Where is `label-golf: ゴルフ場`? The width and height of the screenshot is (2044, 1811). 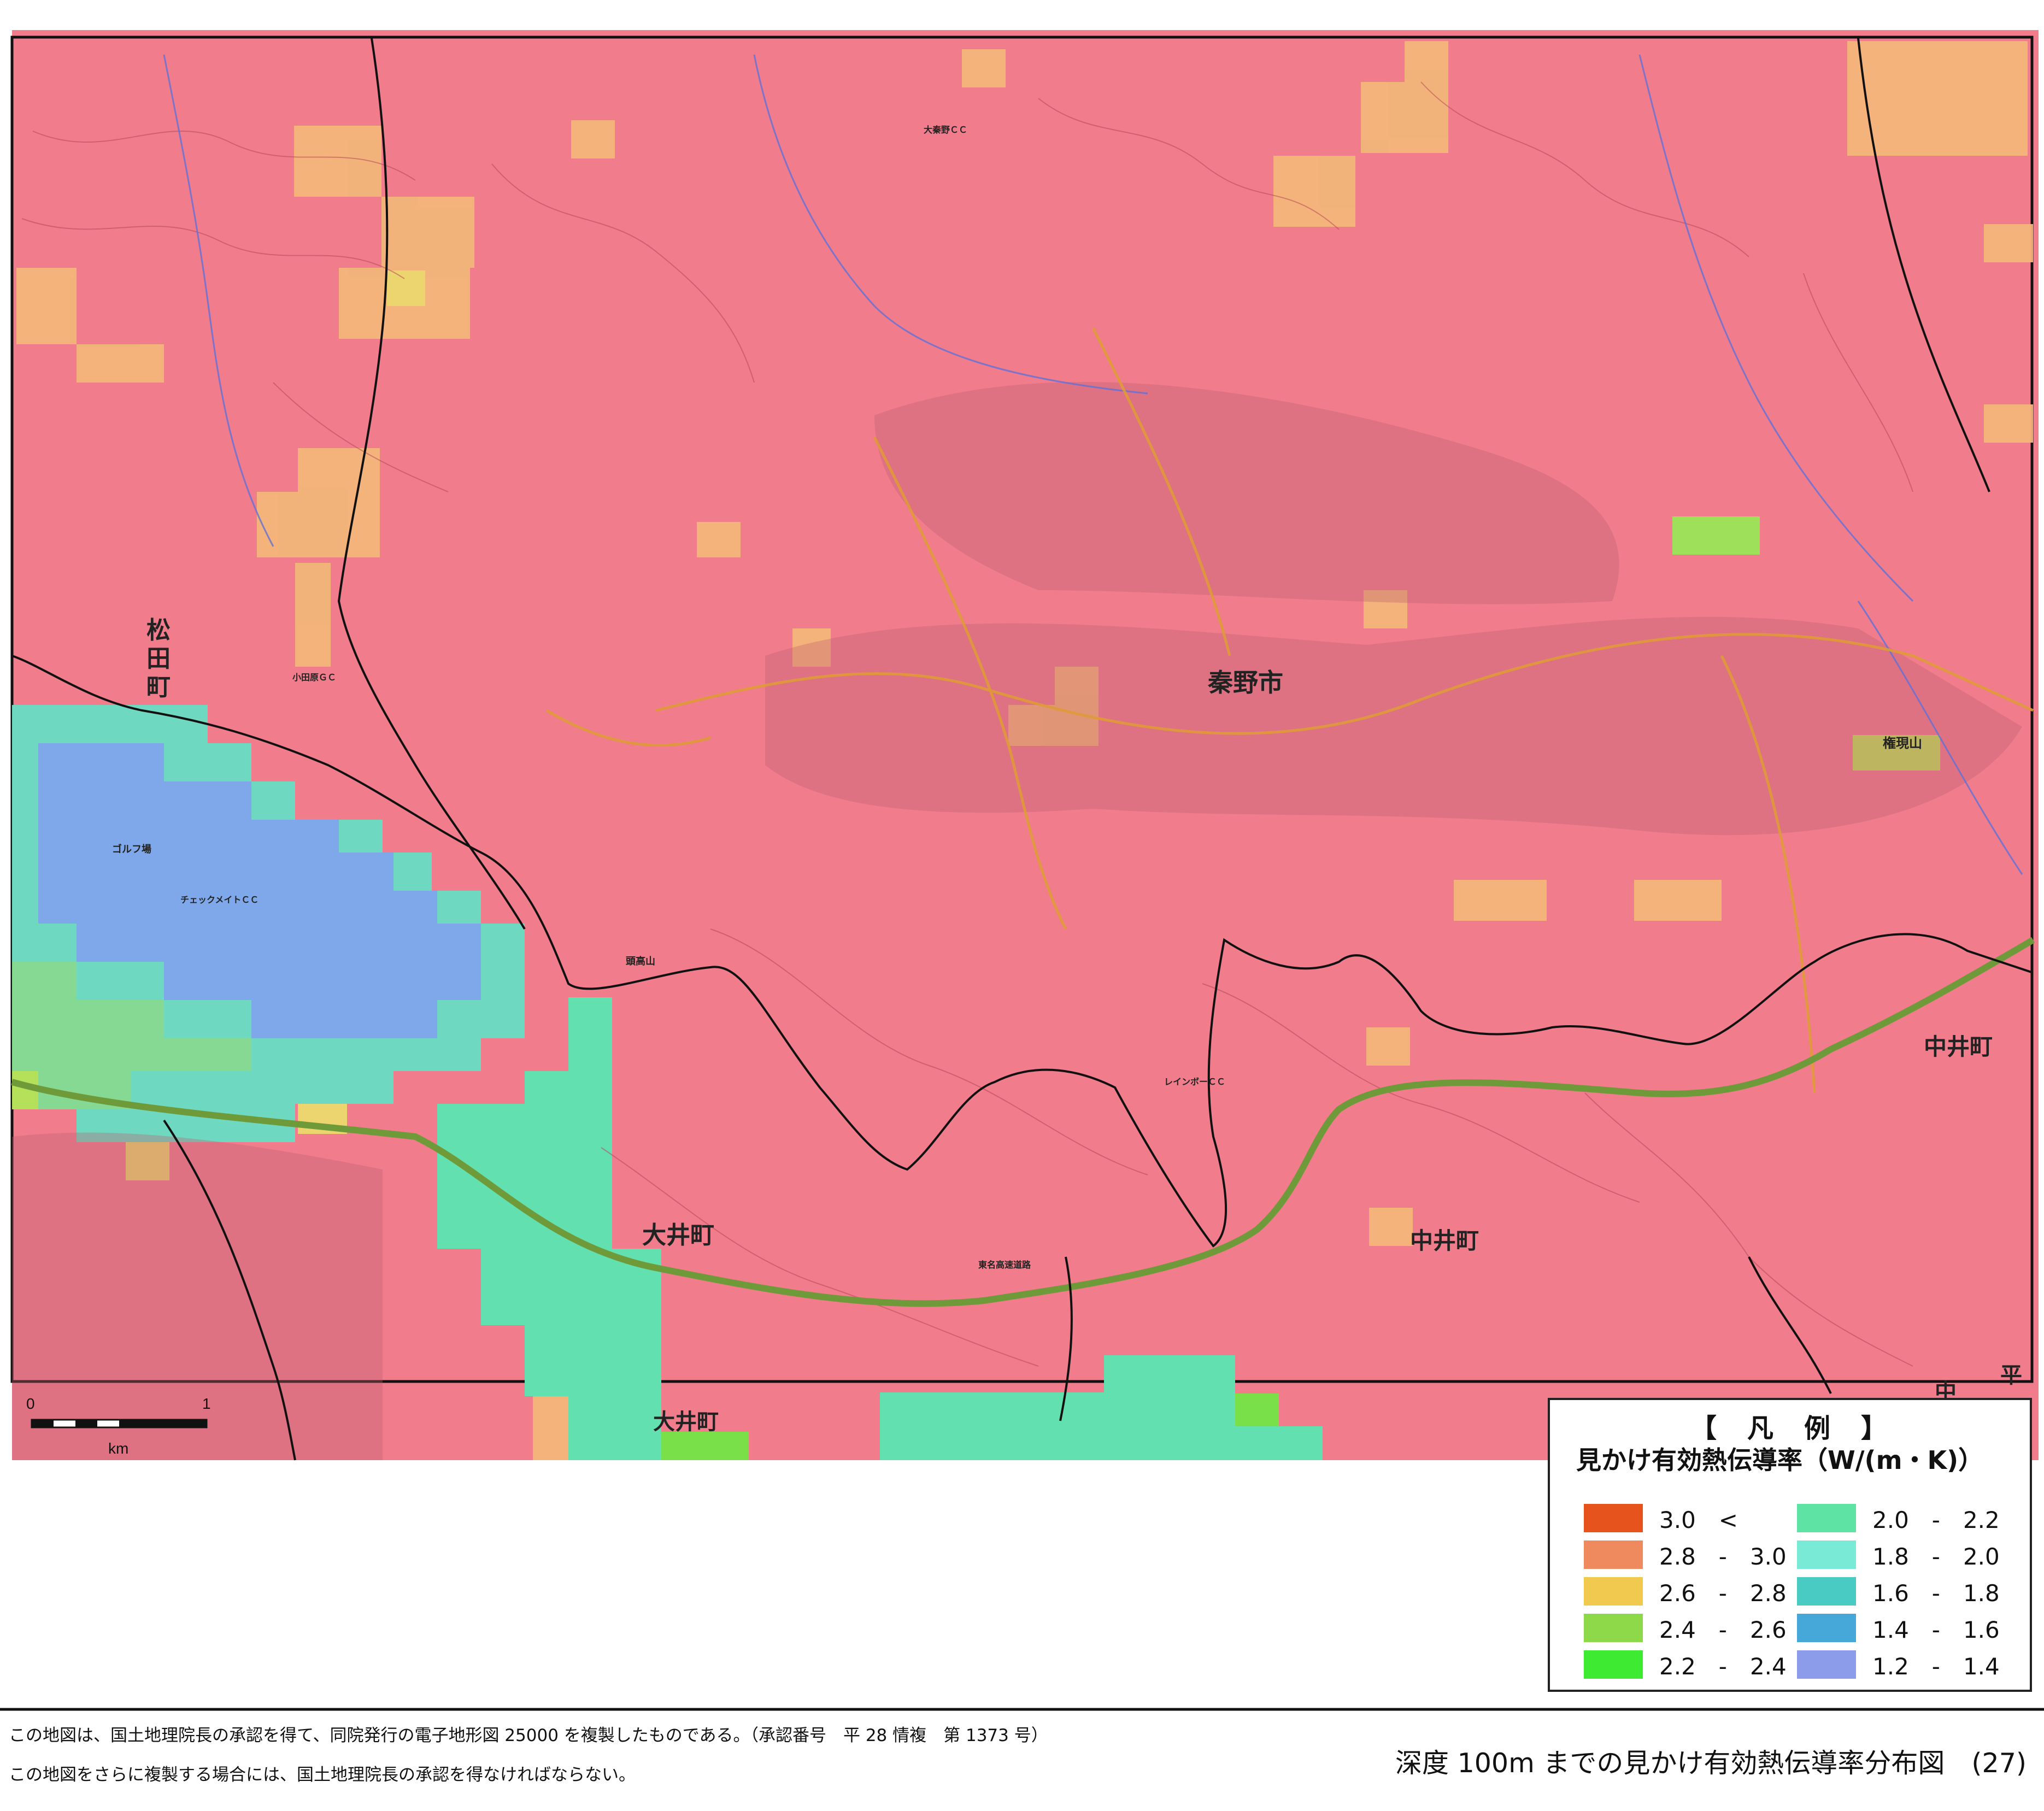
label-golf: ゴルフ場 is located at coordinates (131, 849).